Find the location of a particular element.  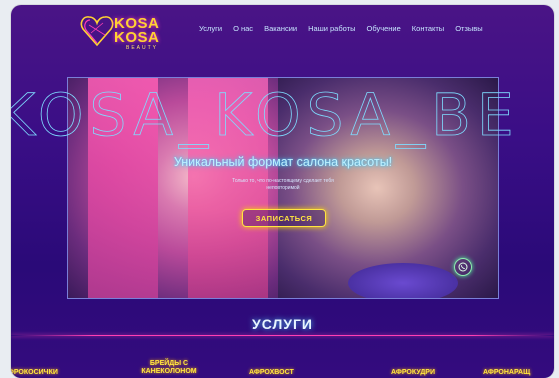

logo: KOSA KOSA BEAUTY is located at coordinates (124, 32).